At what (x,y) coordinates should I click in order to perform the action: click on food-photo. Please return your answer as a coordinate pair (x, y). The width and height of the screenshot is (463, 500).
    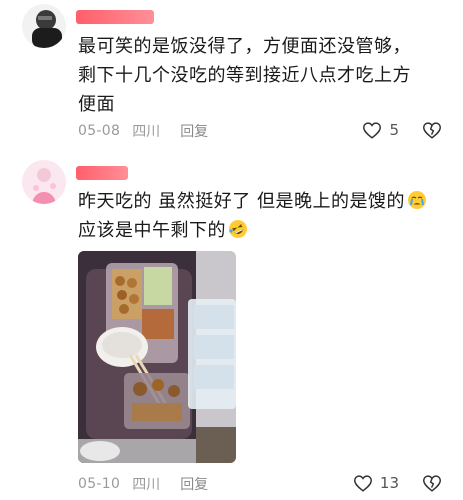
    Looking at the image, I should click on (157, 357).